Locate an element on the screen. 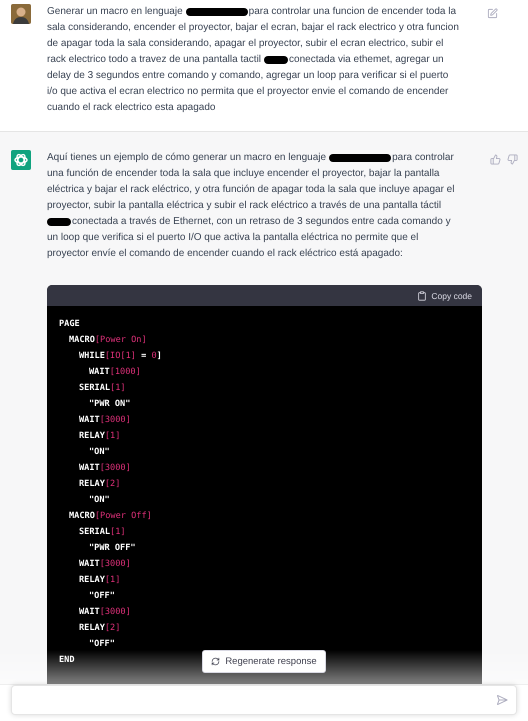 This screenshot has height=721, width=528. message-text: cuando el rack electrico esta apagado is located at coordinates (131, 108).